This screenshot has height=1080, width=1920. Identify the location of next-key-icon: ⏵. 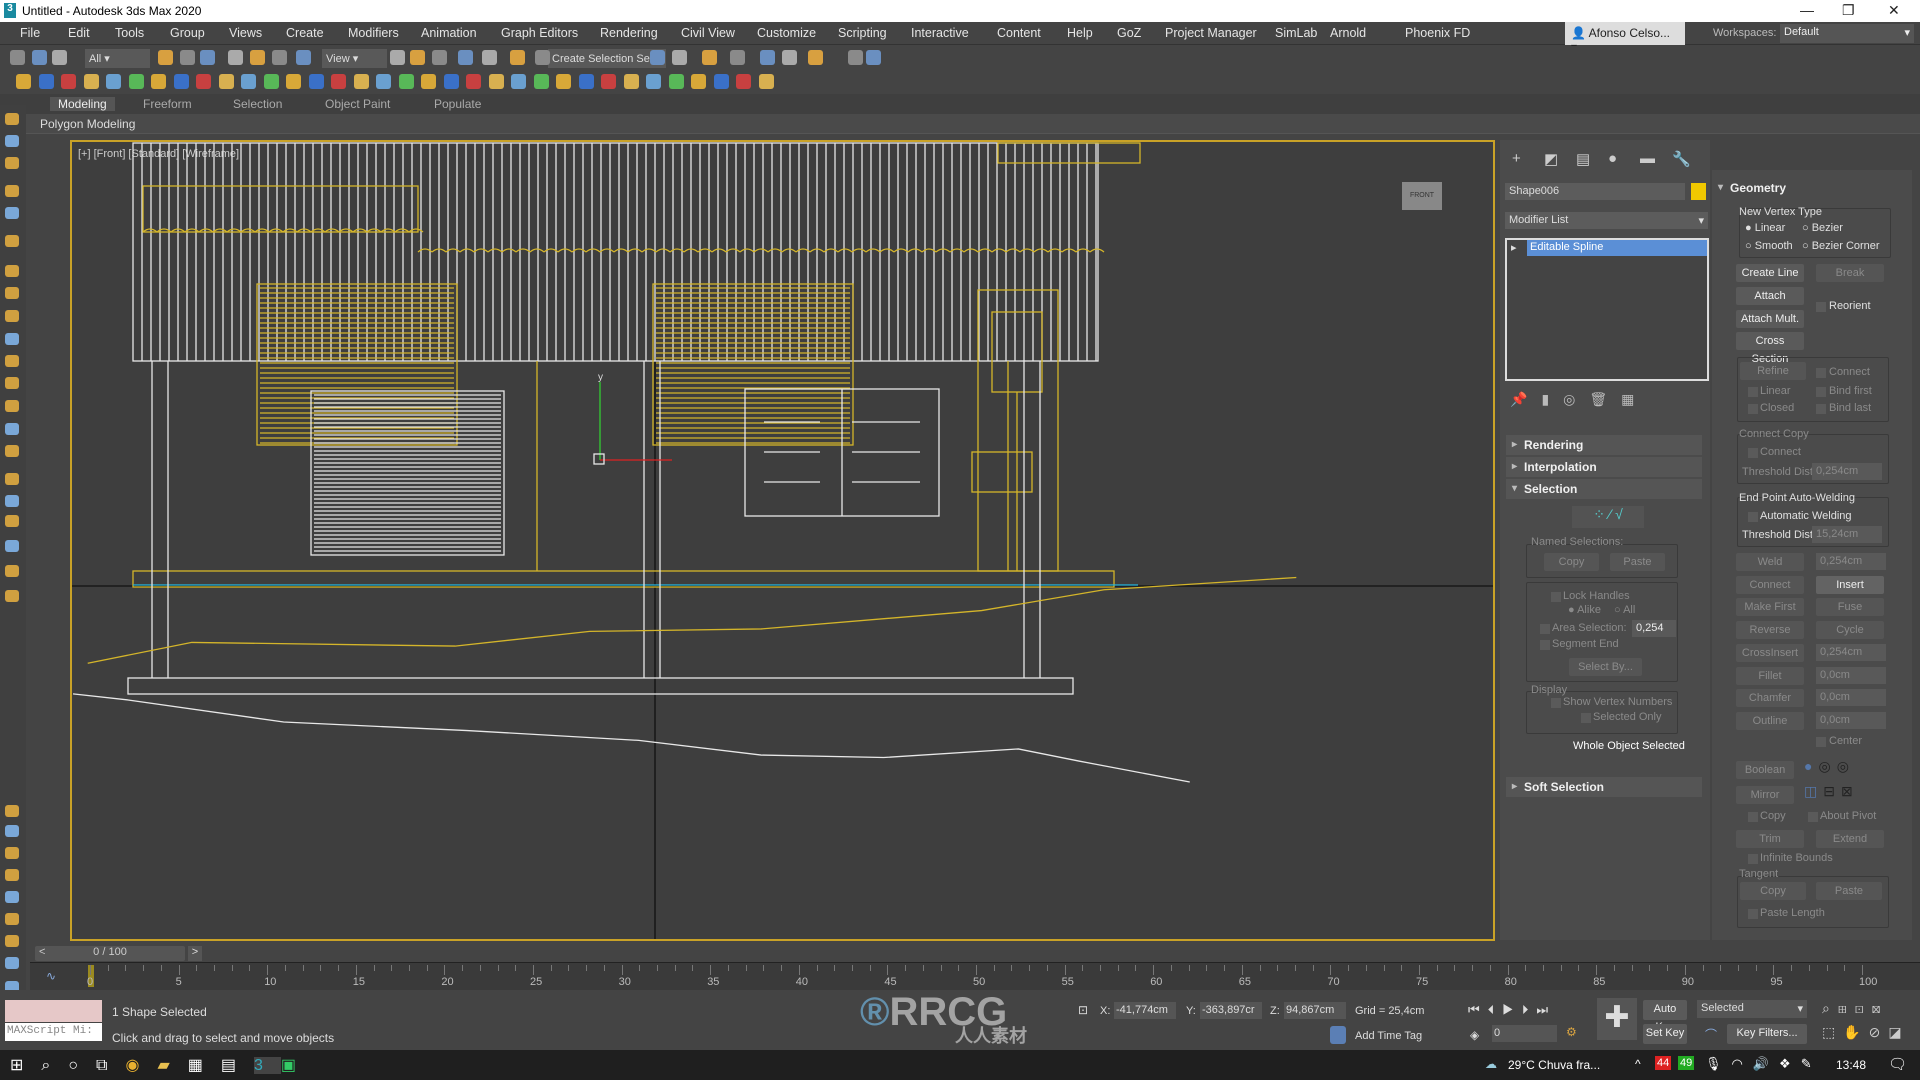
(1529, 1009).